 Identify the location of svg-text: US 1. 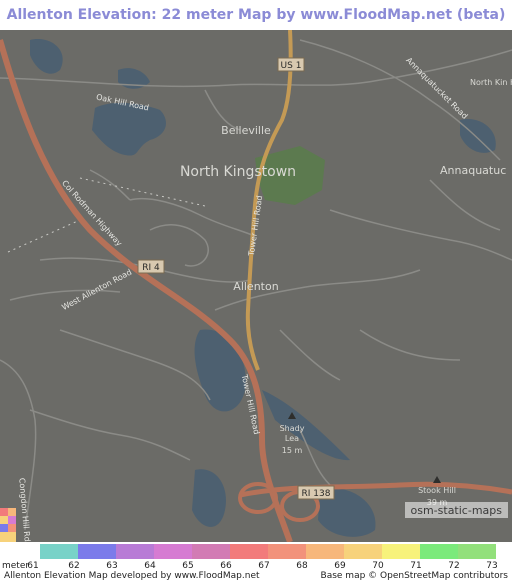
(291, 66).